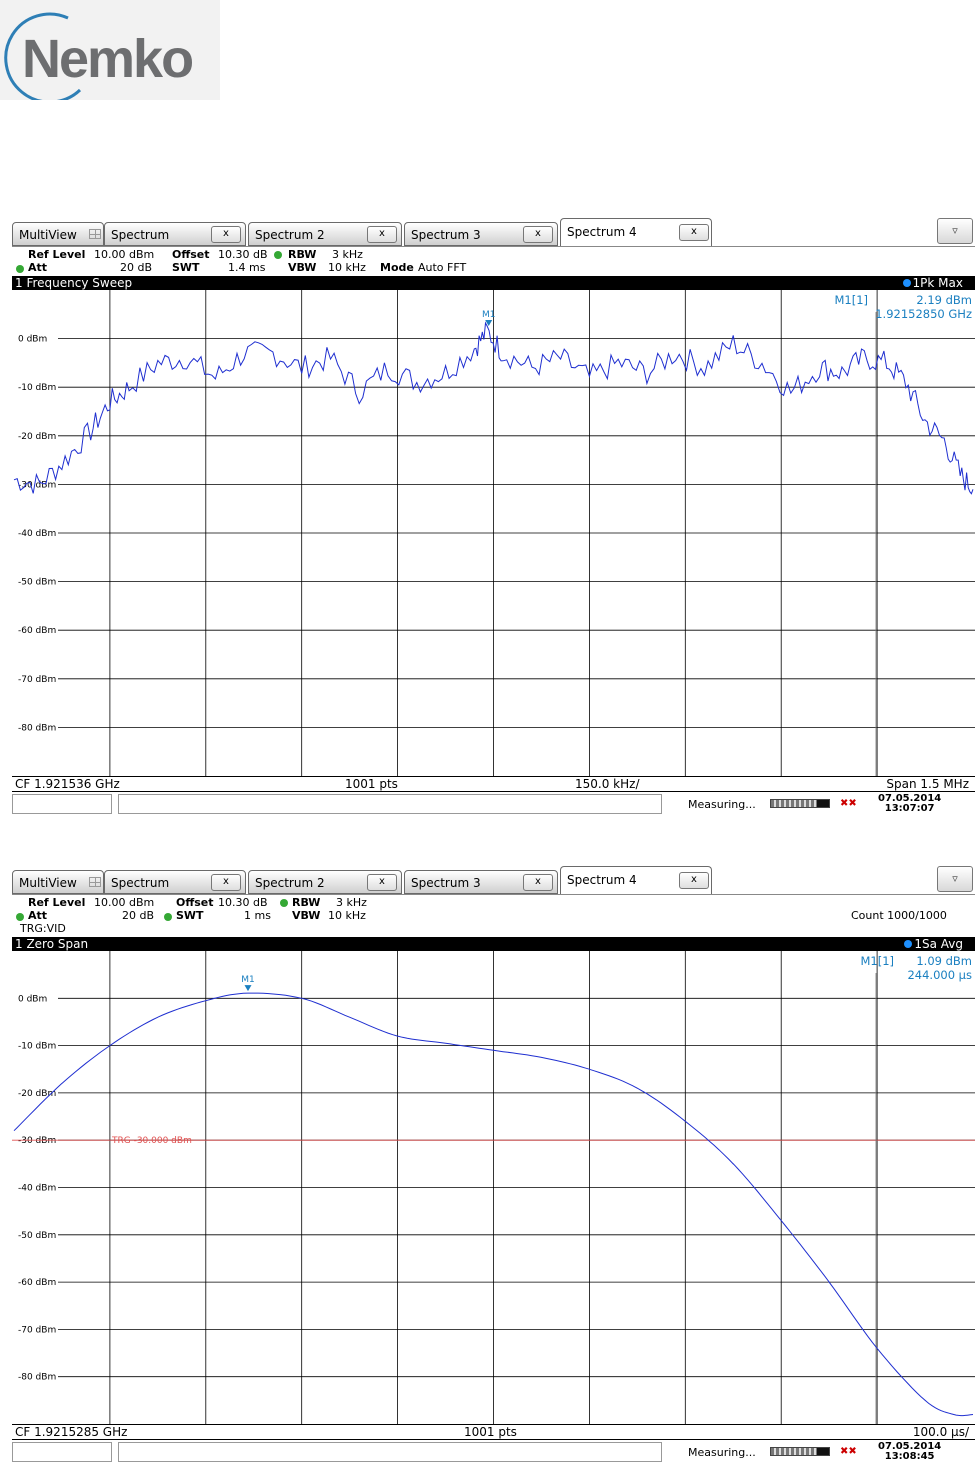 Image resolution: width=975 pixels, height=1467 pixels. I want to click on tab-label: Spectrum 2, so click(290, 235).